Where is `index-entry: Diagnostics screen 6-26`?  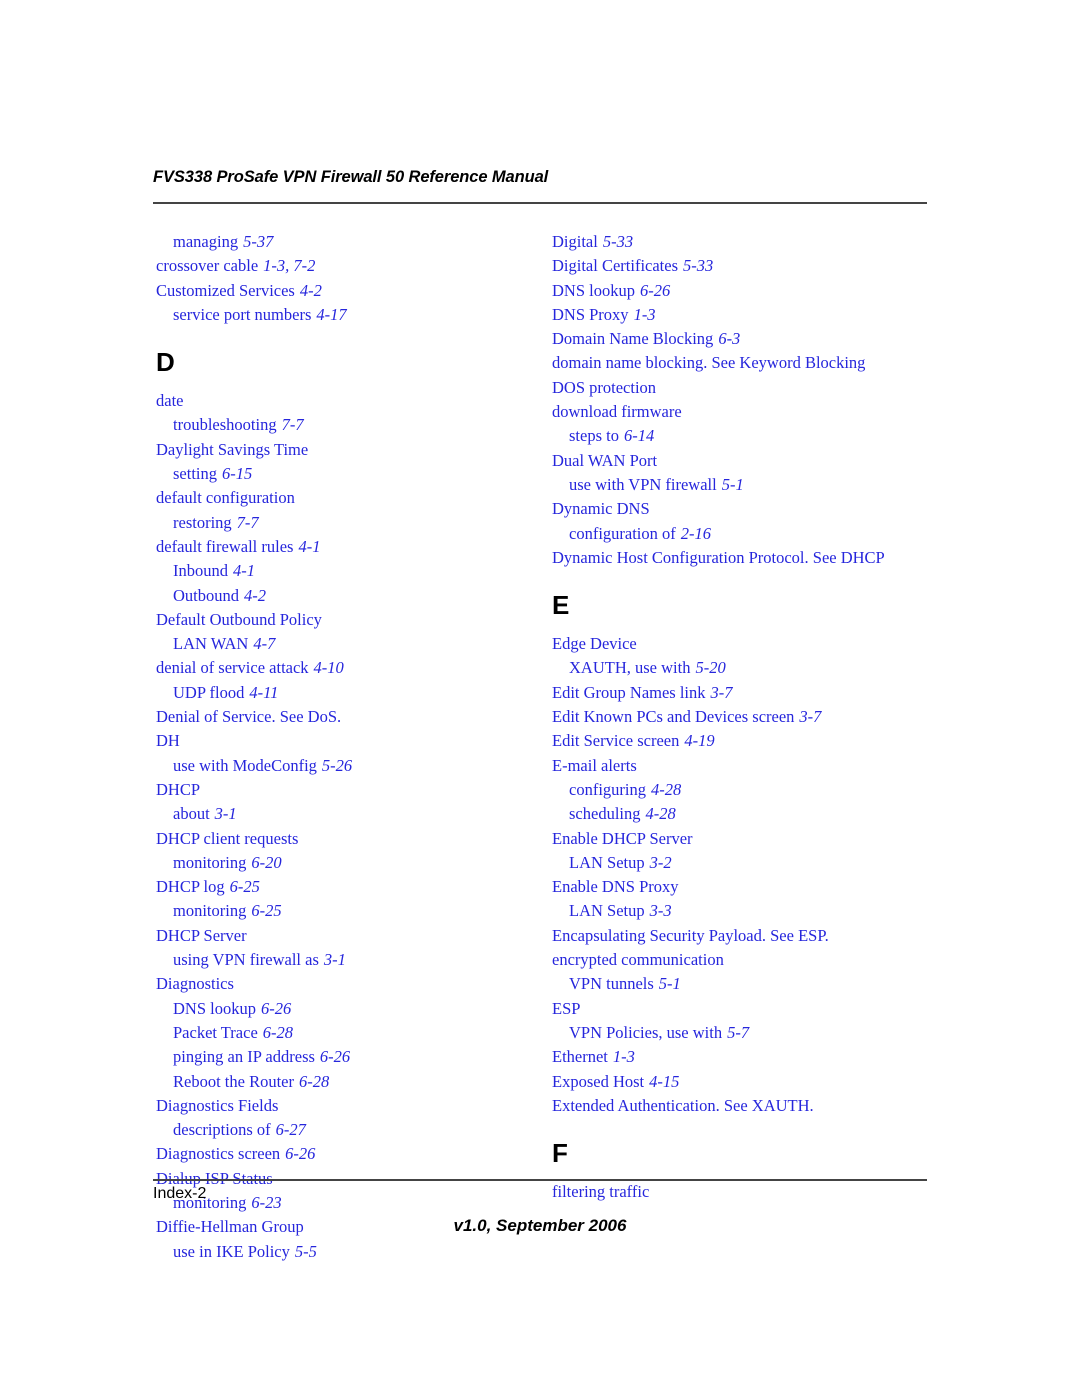 index-entry: Diagnostics screen 6-26 is located at coordinates (341, 1154).